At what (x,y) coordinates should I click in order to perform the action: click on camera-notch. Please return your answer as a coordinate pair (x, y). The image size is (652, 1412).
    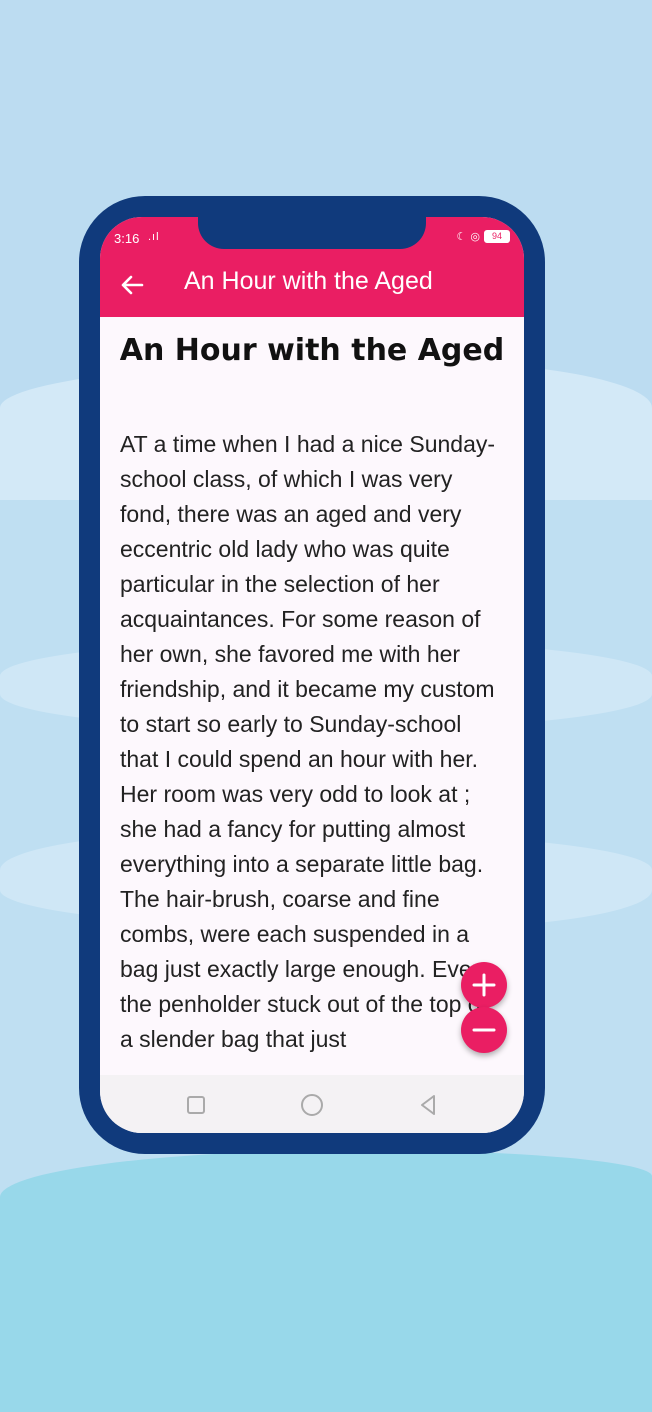
    Looking at the image, I should click on (312, 233).